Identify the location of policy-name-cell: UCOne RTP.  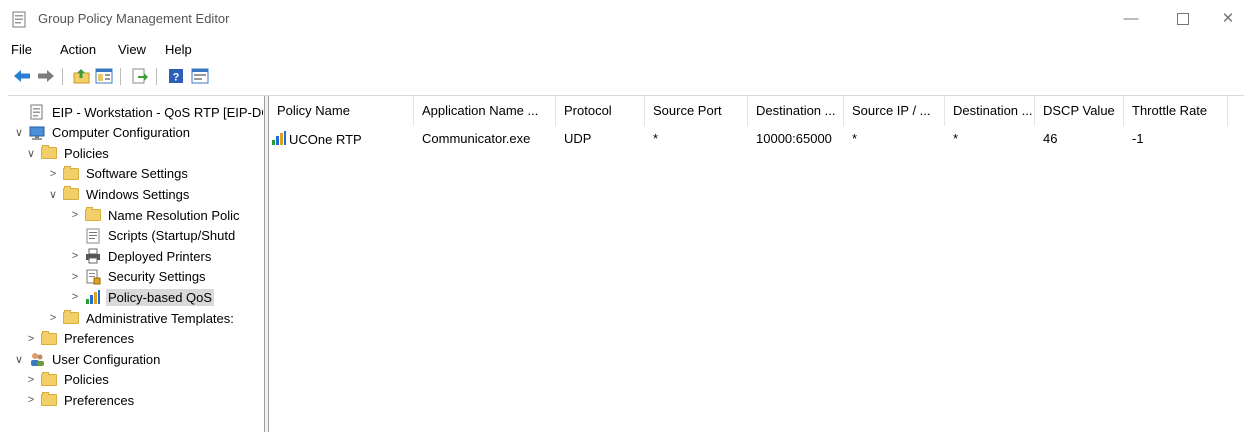
(315, 139).